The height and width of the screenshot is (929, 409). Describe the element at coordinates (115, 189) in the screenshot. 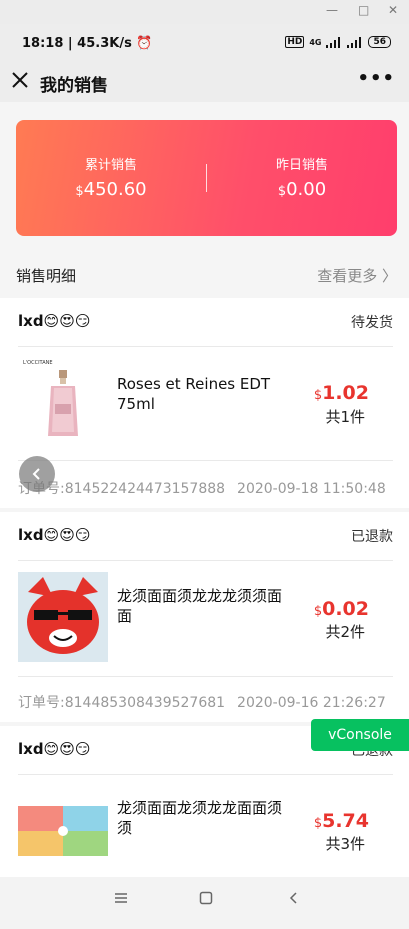

I see `total-sales-amount: 450.60` at that location.